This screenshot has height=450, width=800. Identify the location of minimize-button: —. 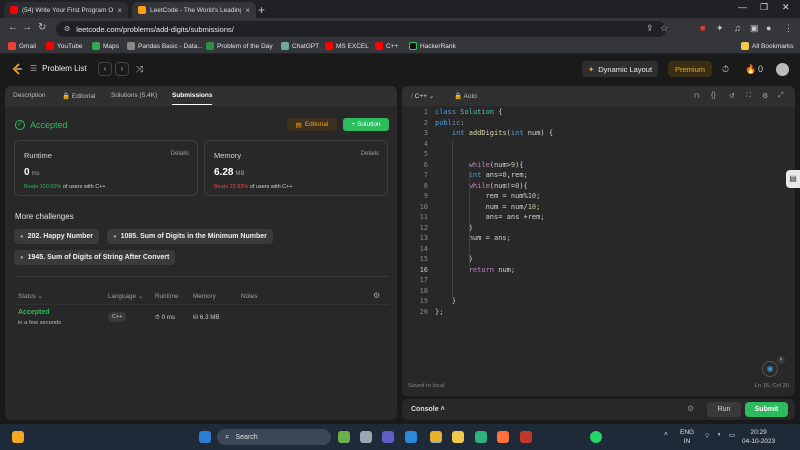
(742, 7).